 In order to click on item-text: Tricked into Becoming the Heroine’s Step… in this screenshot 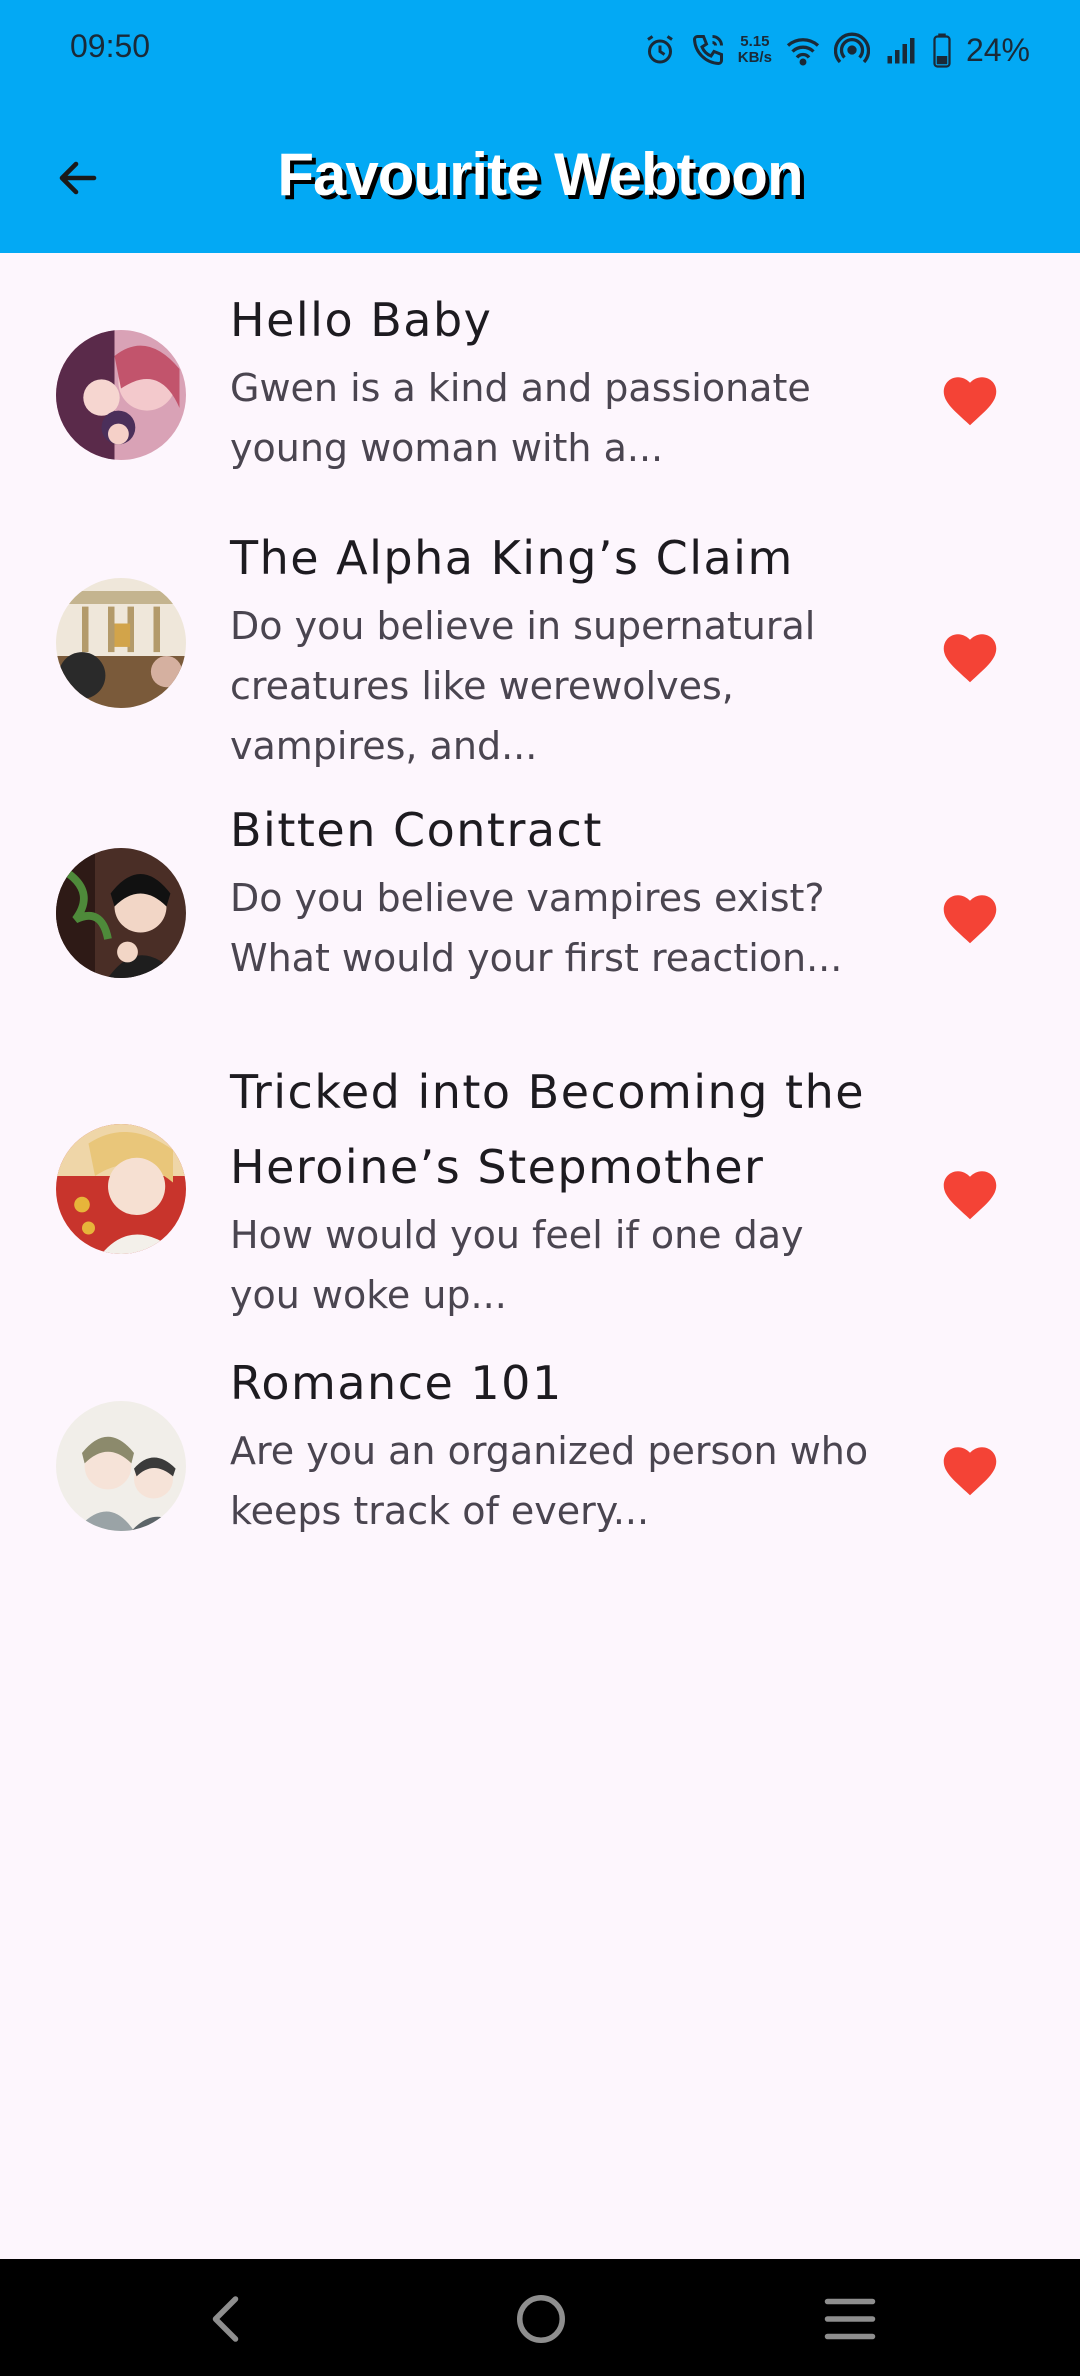, I will do `click(570, 1190)`.